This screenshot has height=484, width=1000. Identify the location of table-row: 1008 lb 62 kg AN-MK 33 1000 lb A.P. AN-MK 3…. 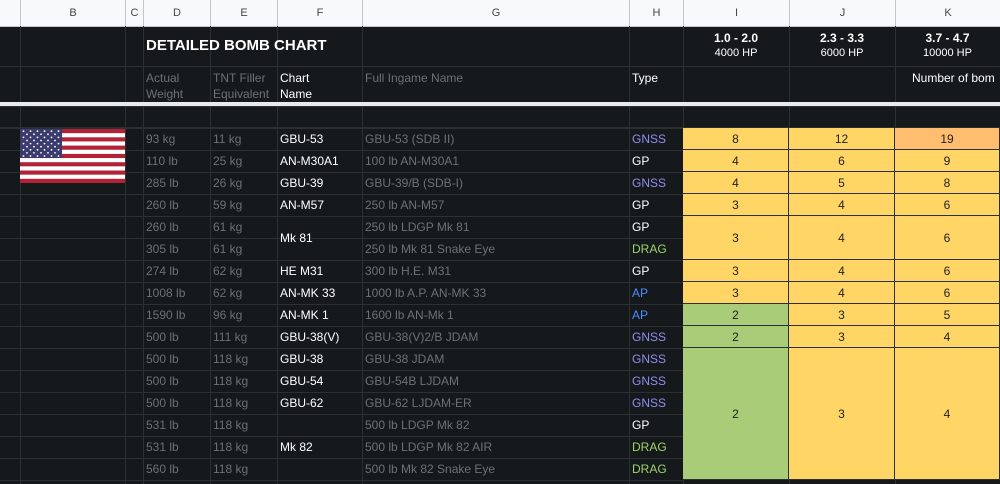
(341, 293).